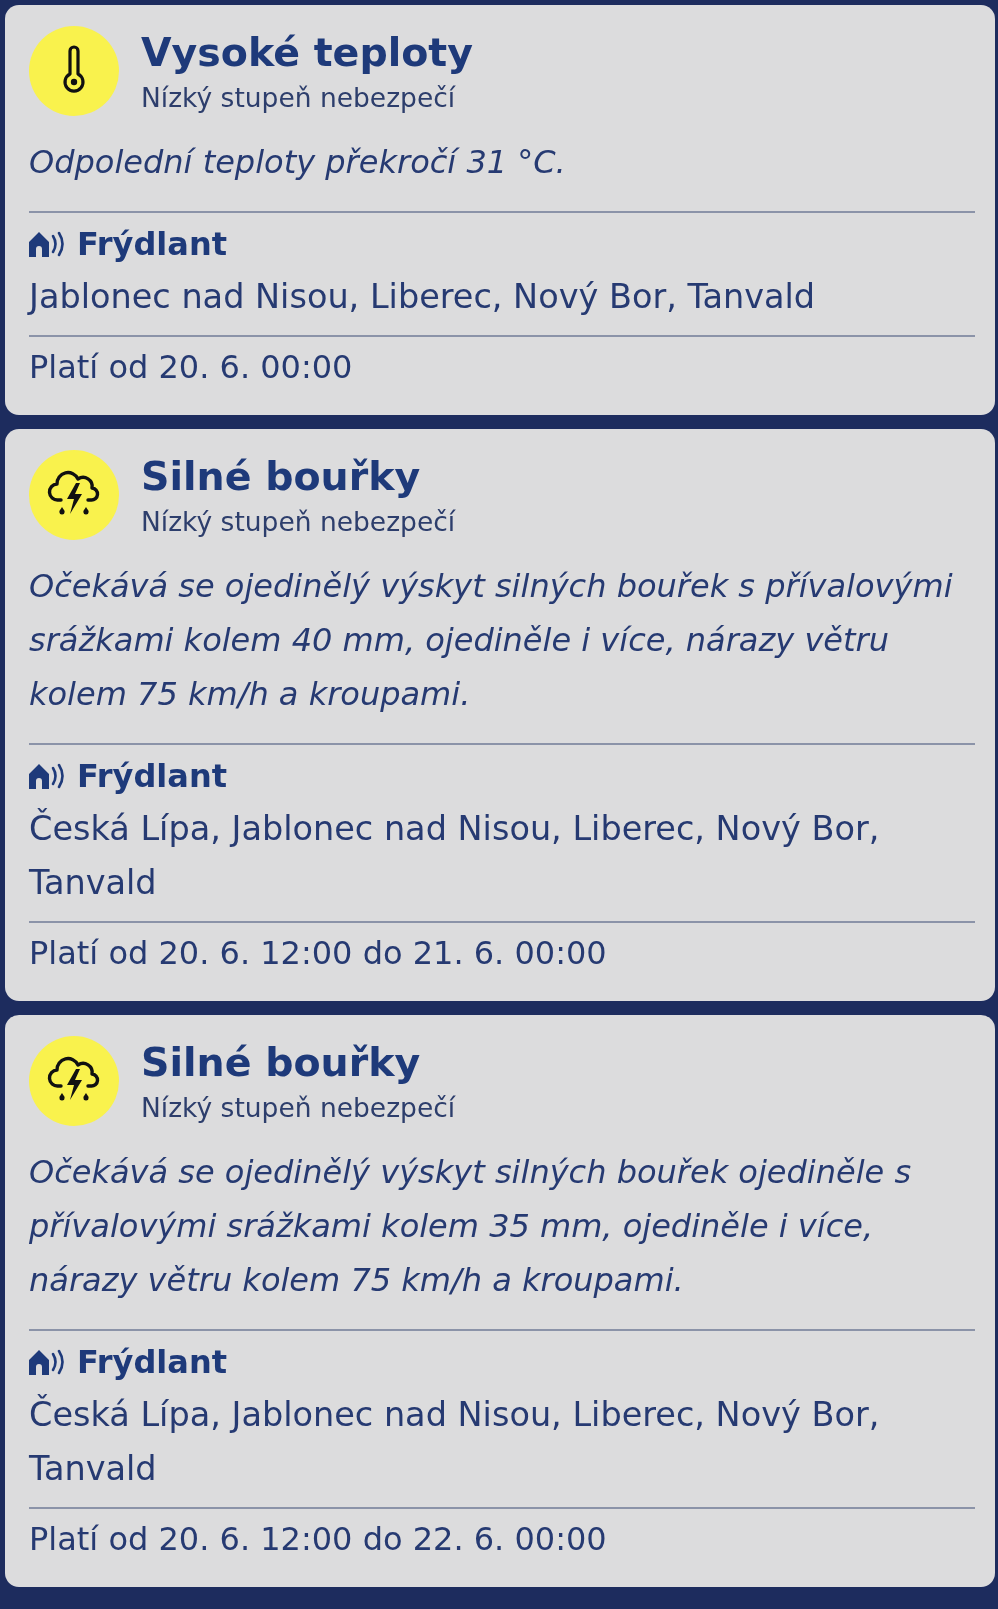 Image resolution: width=998 pixels, height=1609 pixels. I want to click on warning-title: Vysoké teploty, so click(307, 52).